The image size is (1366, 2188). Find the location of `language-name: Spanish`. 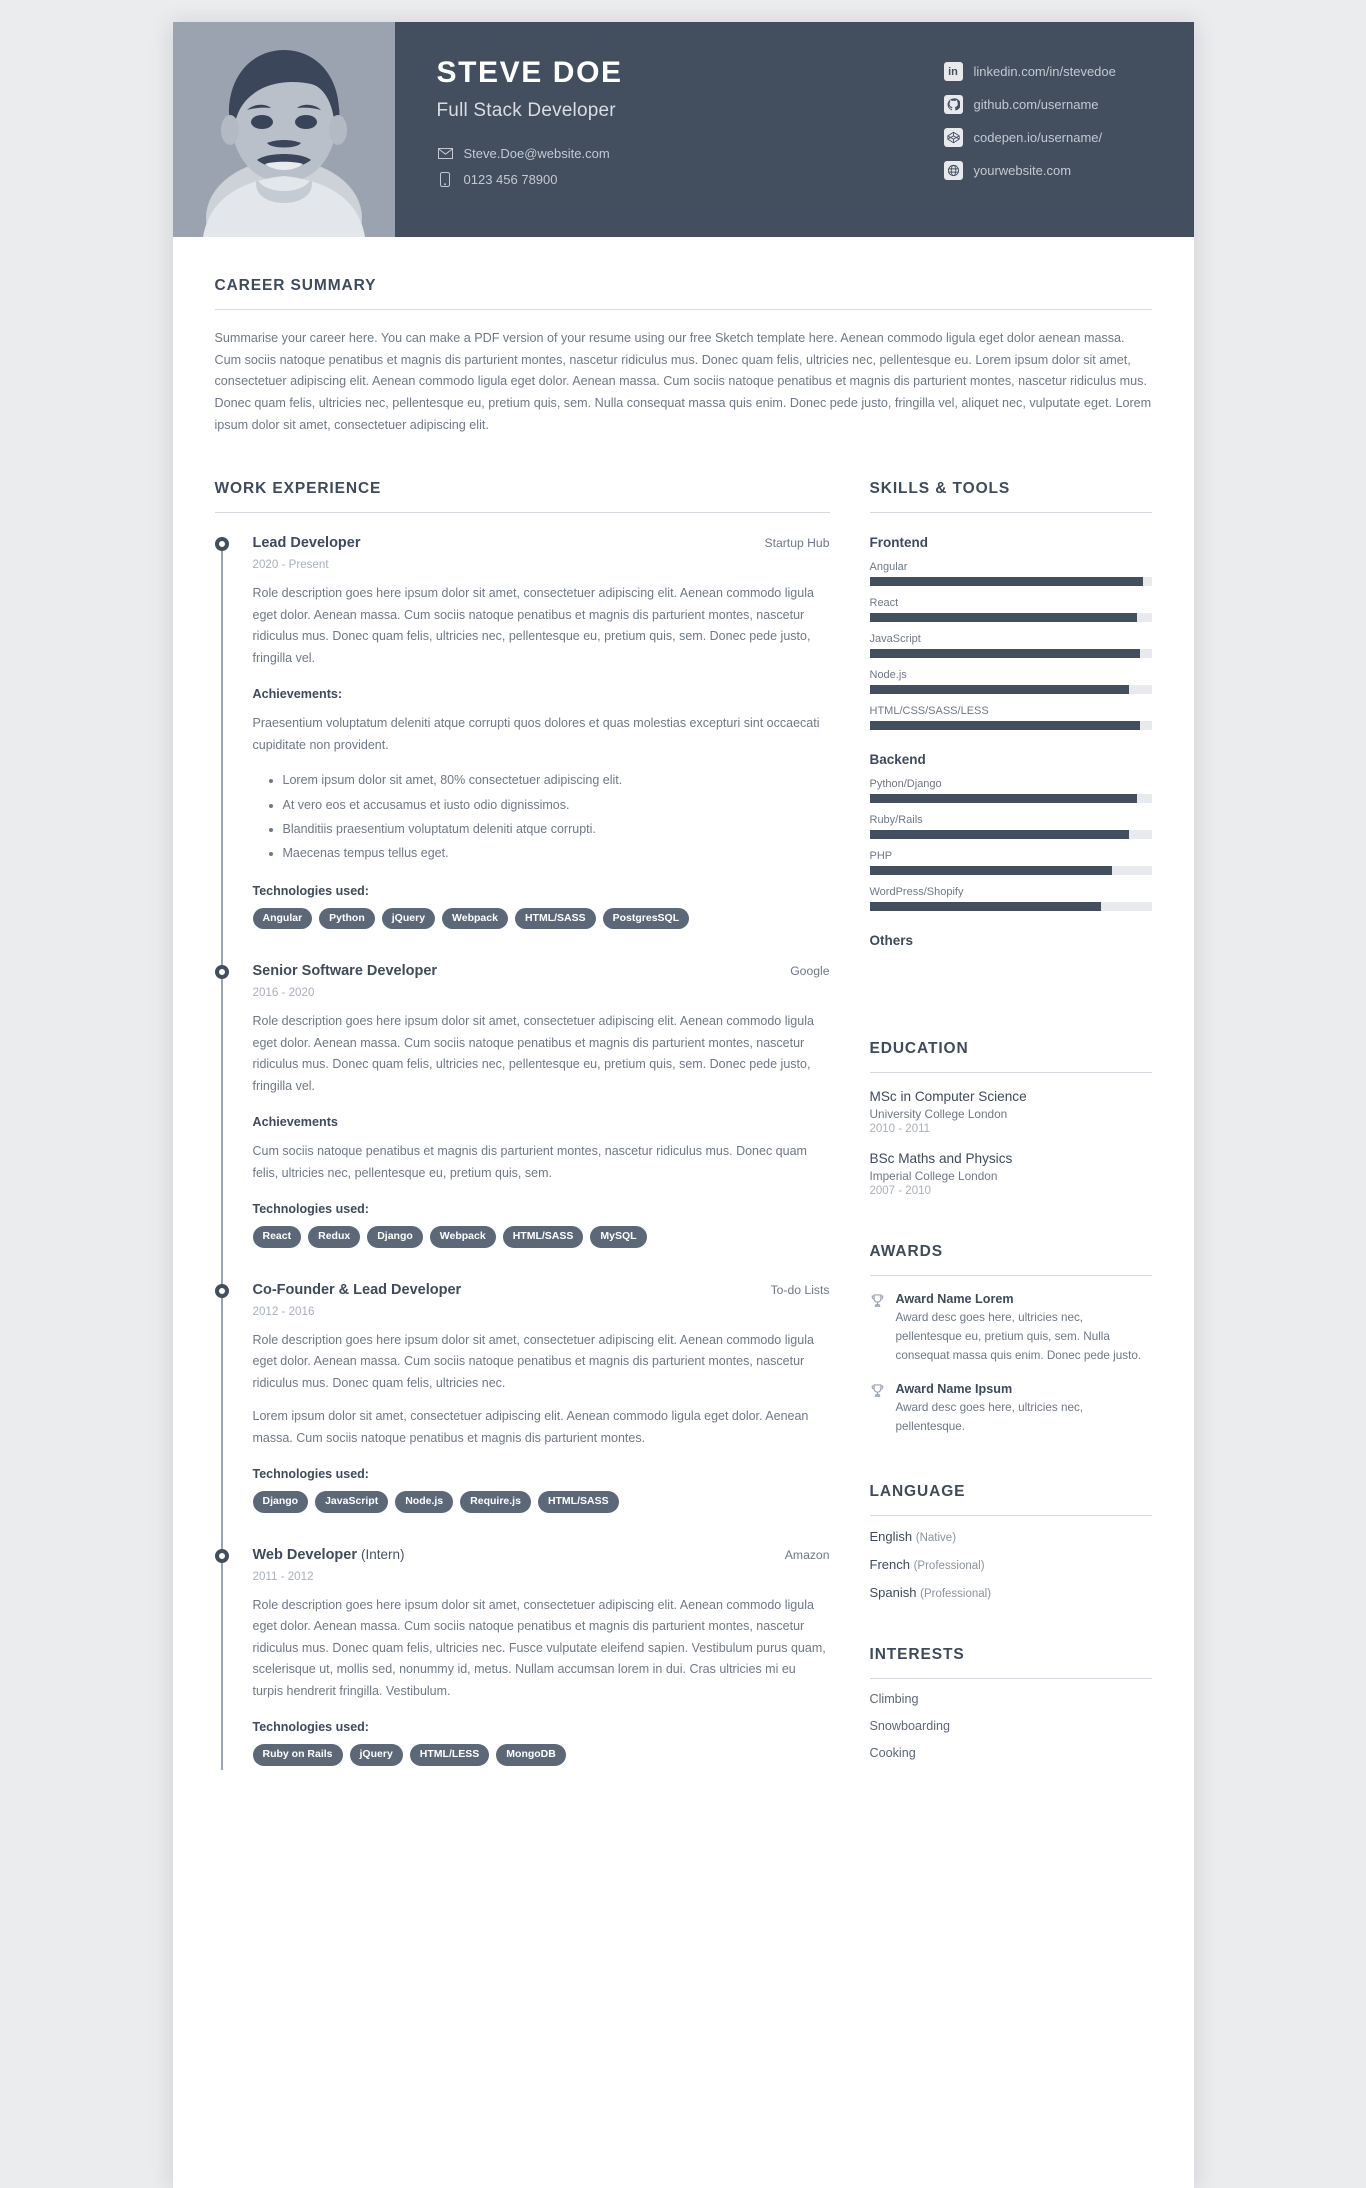

language-name: Spanish is located at coordinates (893, 1593).